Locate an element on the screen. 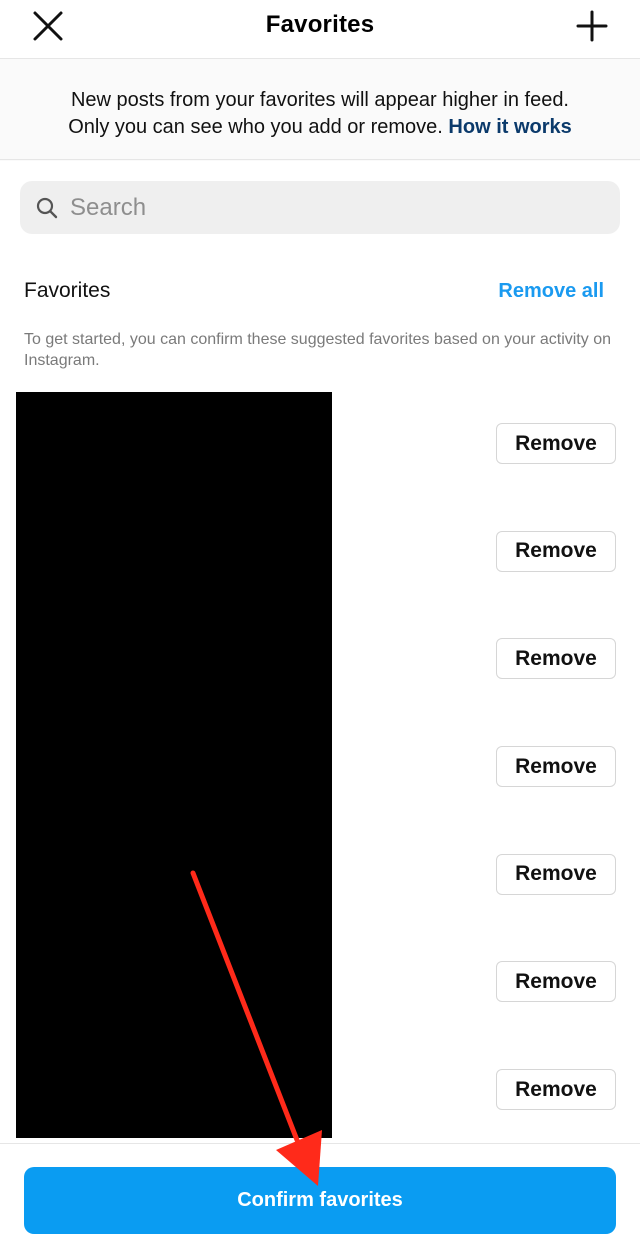  add-favorite-button is located at coordinates (592, 26).